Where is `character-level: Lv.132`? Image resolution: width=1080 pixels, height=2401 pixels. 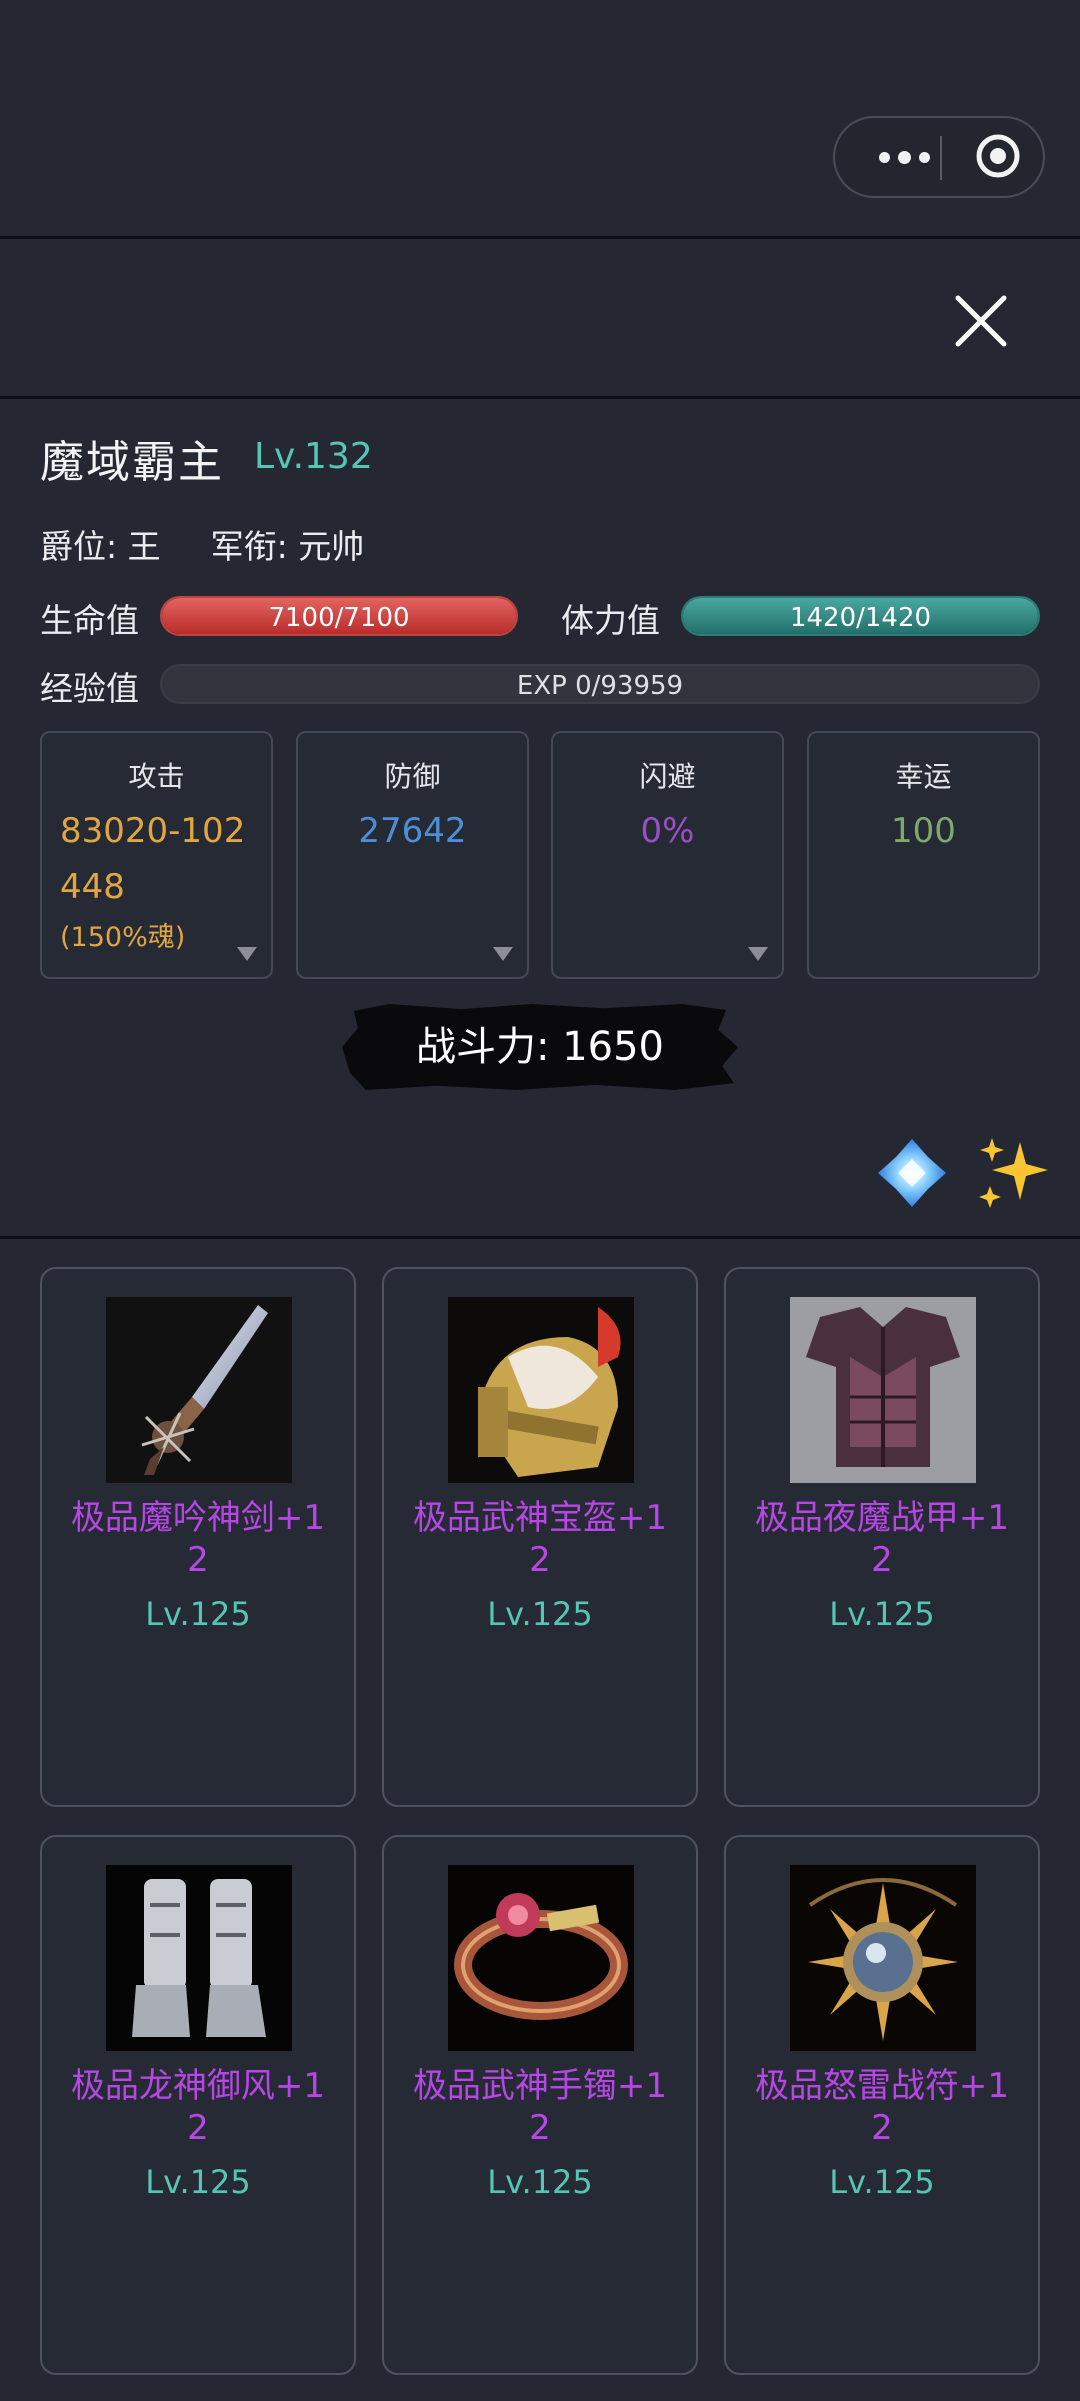 character-level: Lv.132 is located at coordinates (313, 456).